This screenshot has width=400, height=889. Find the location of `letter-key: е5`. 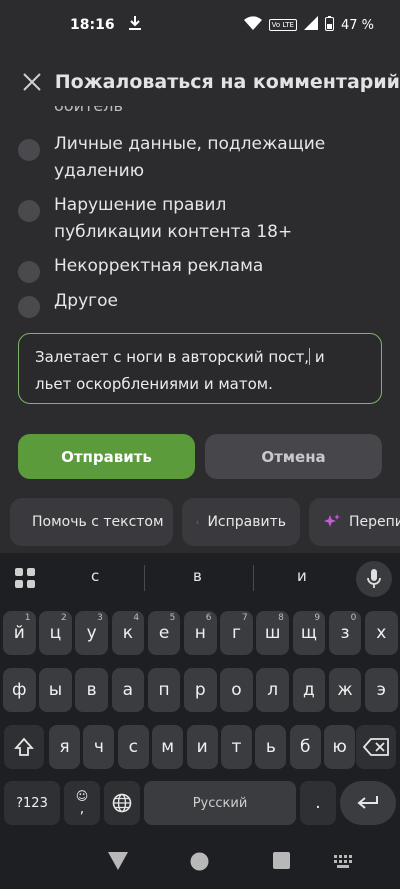

letter-key: е5 is located at coordinates (164, 633).